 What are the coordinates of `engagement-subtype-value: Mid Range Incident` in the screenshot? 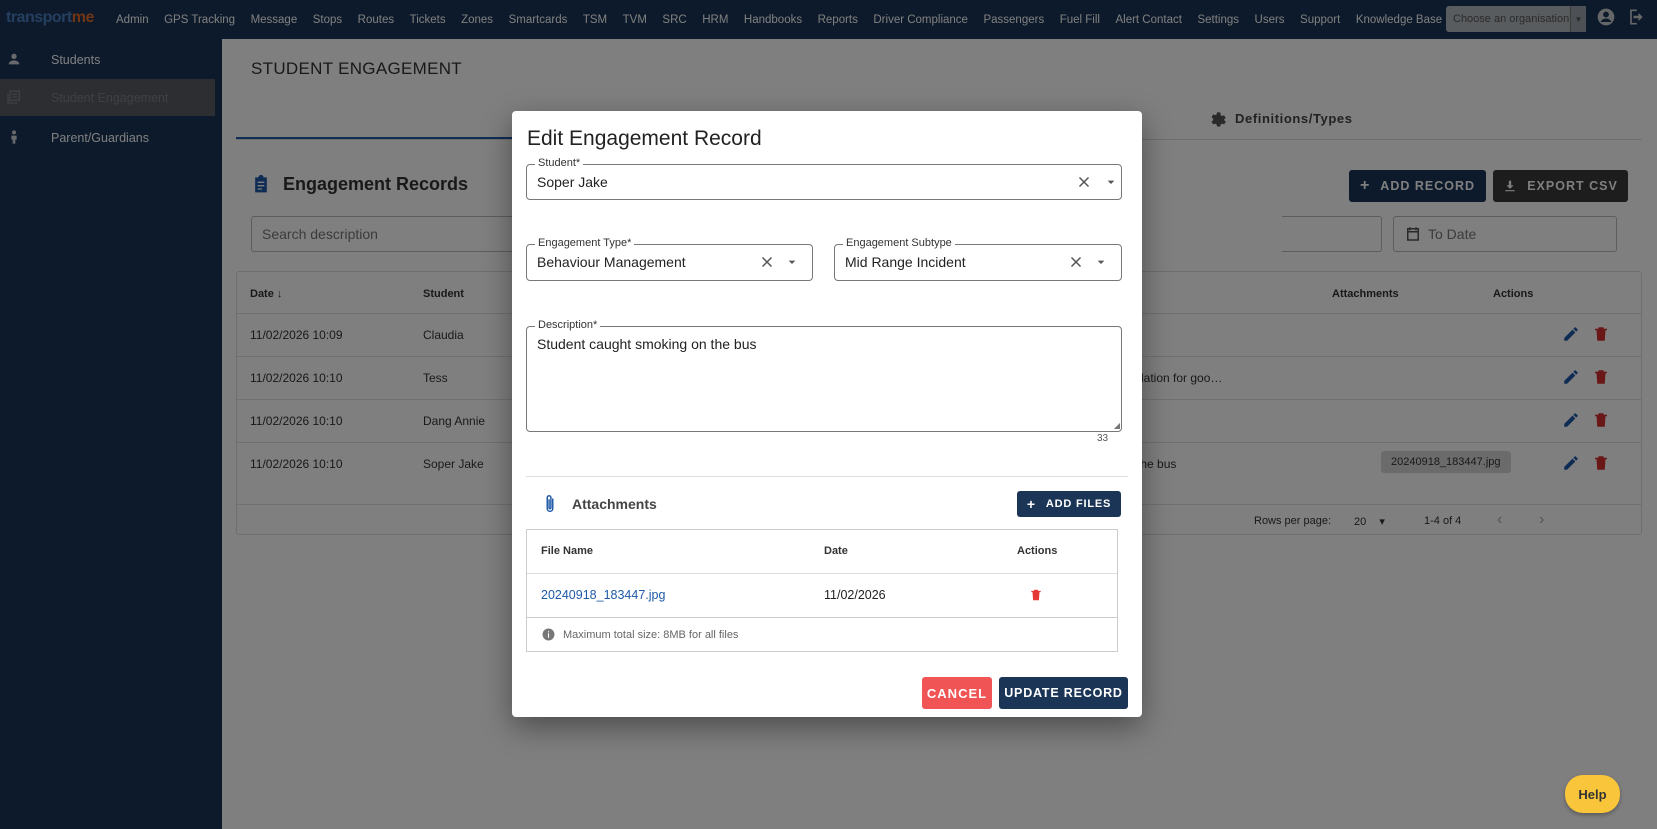 It's located at (905, 262).